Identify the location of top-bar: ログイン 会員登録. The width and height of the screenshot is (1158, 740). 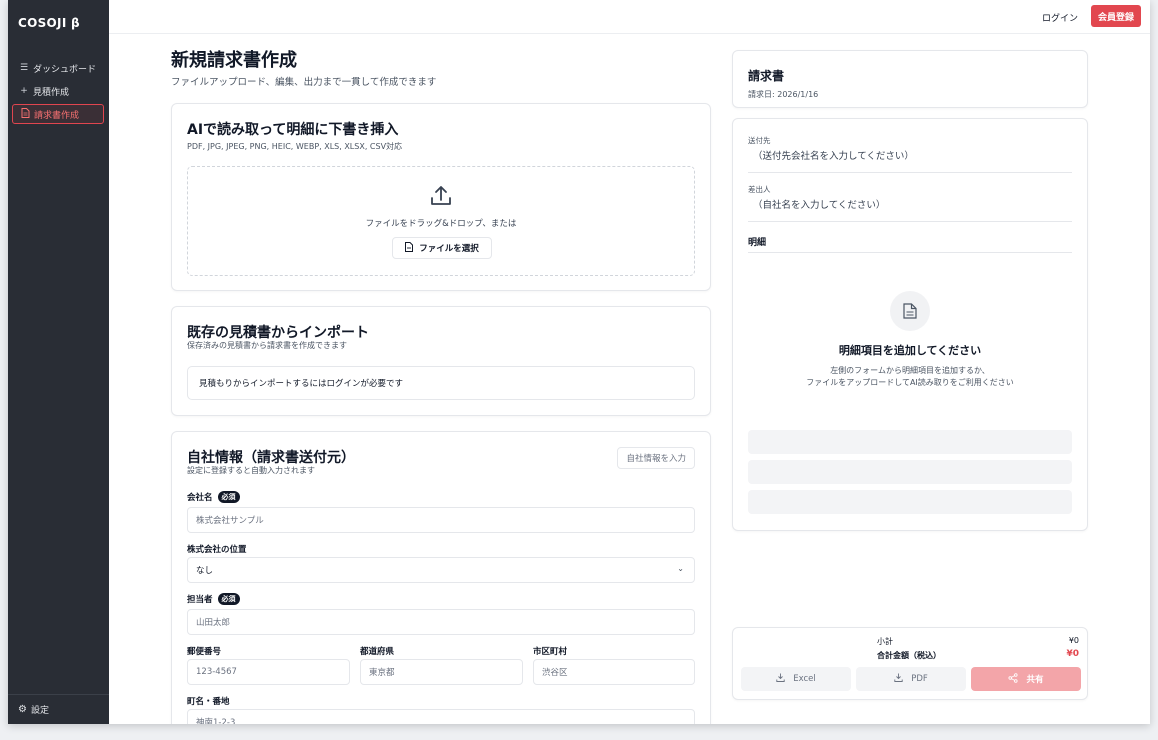
(629, 17).